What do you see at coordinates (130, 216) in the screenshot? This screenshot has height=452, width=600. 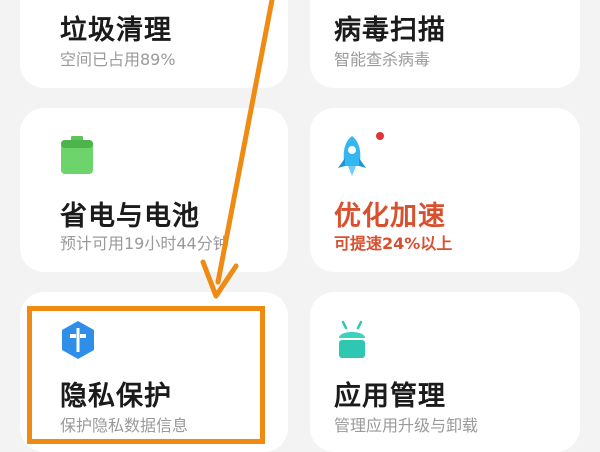 I see `battery-title: 省电与电池` at bounding box center [130, 216].